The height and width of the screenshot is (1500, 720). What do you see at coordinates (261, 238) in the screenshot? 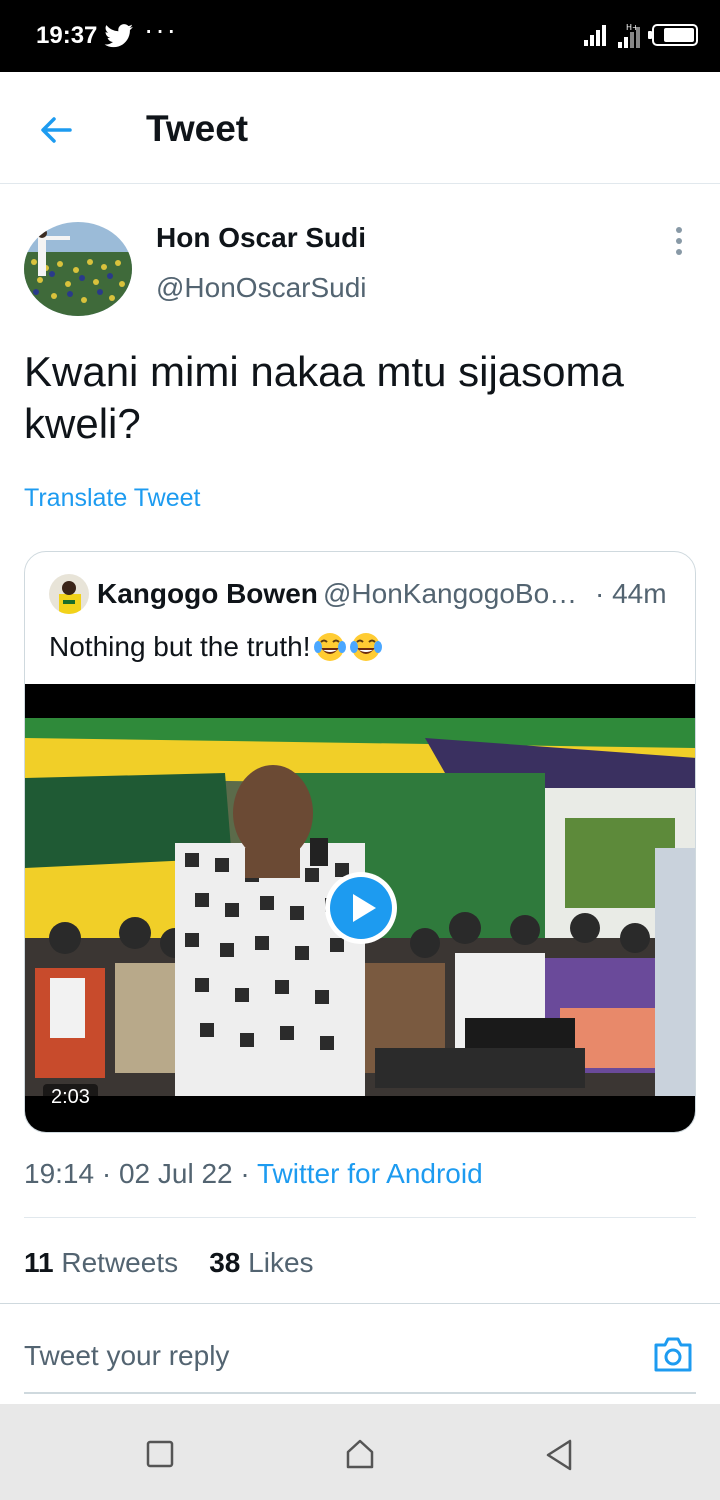
I see `author-name: Hon Oscar Sudi` at bounding box center [261, 238].